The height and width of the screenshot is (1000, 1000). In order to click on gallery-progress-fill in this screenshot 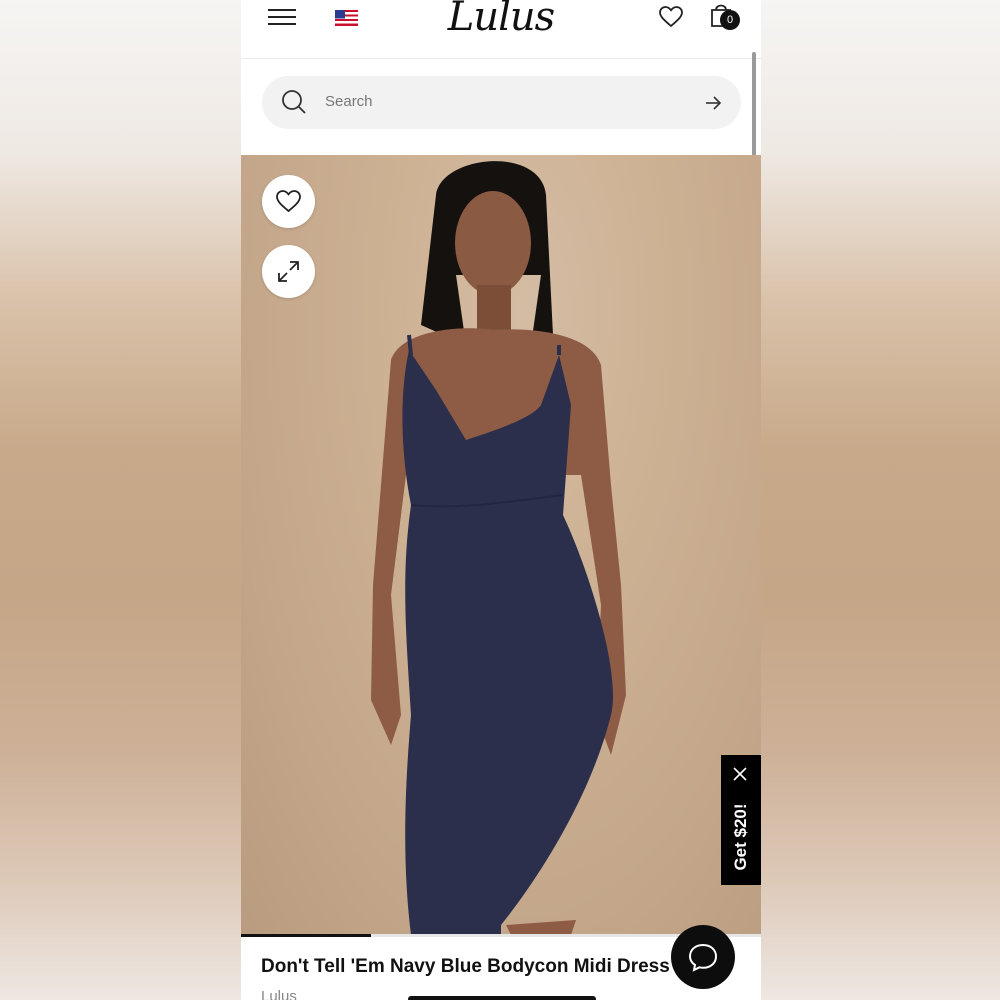, I will do `click(306, 935)`.